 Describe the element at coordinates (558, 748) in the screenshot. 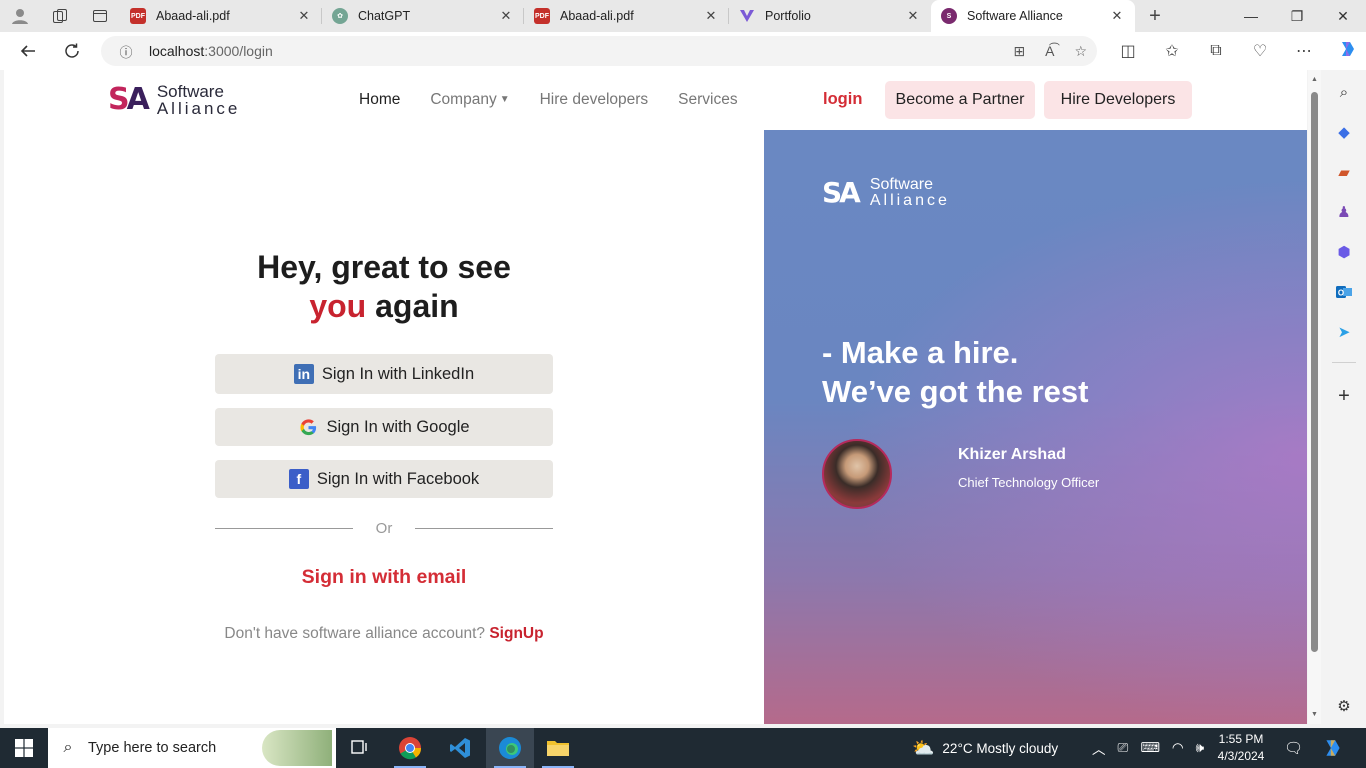

I see `file-explorer-icon` at that location.